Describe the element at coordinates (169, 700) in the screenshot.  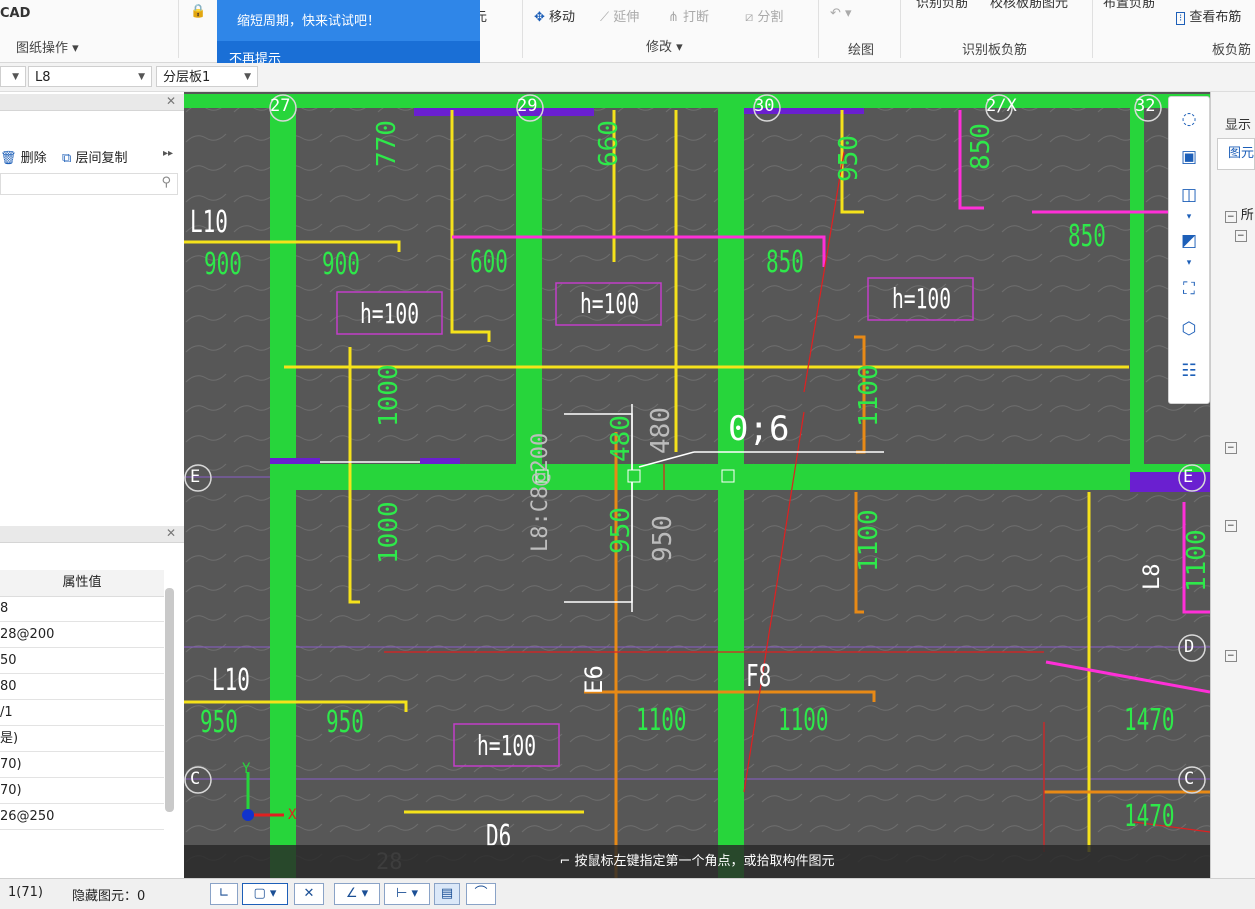
I see `scrollbar` at that location.